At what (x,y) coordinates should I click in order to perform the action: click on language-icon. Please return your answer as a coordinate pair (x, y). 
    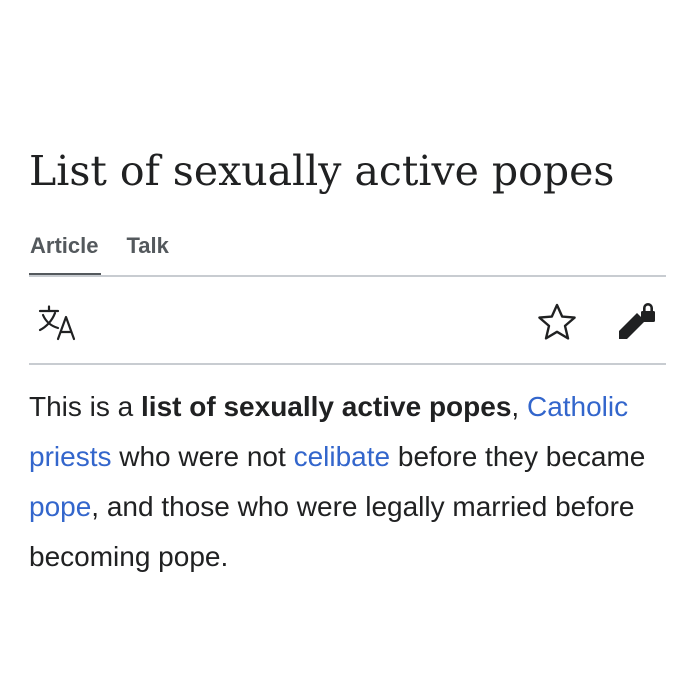
    Looking at the image, I should click on (59, 323).